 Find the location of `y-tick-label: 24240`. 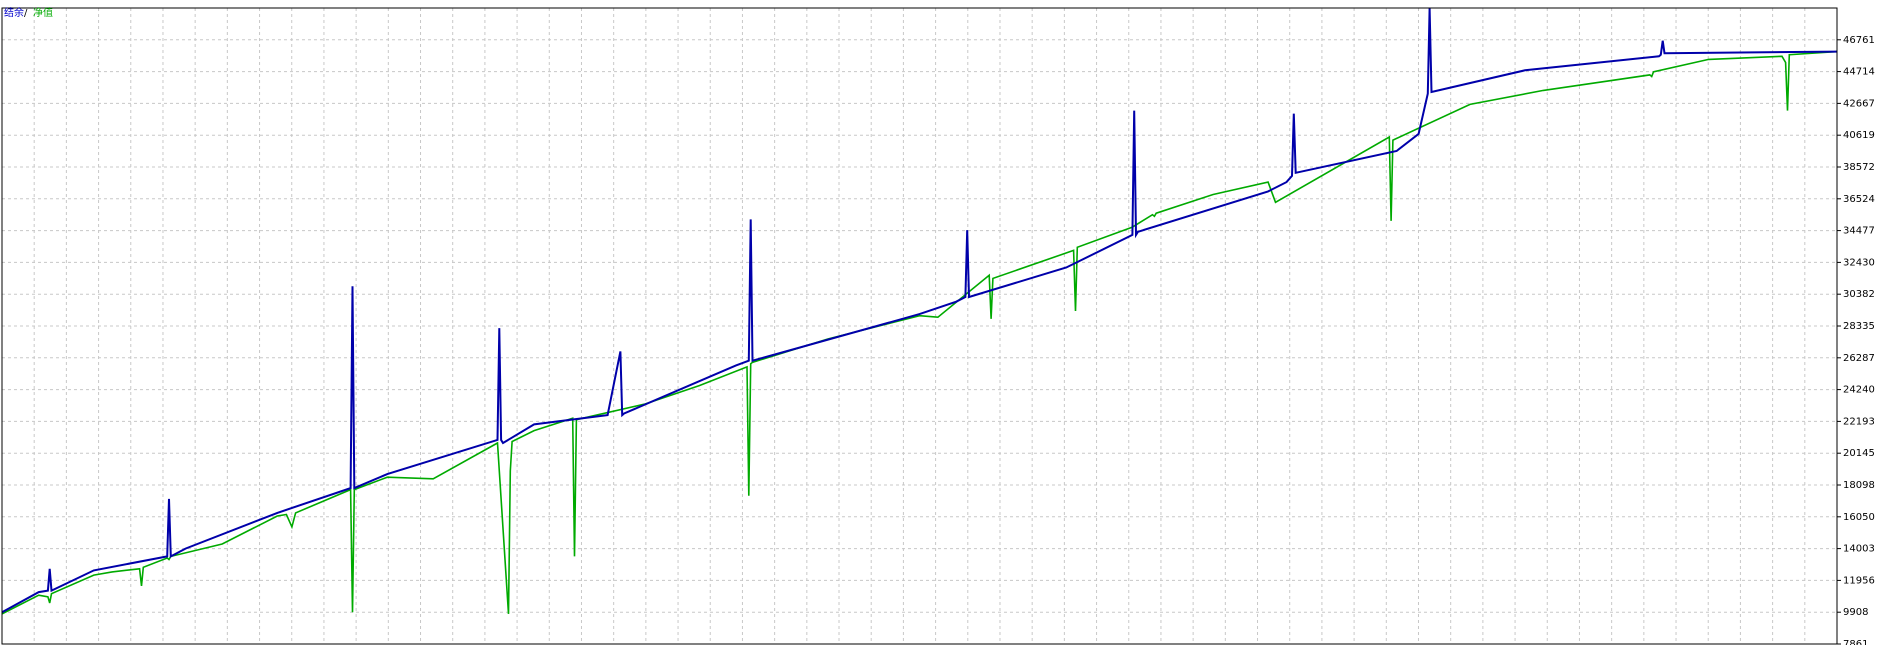

y-tick-label: 24240 is located at coordinates (1859, 390).